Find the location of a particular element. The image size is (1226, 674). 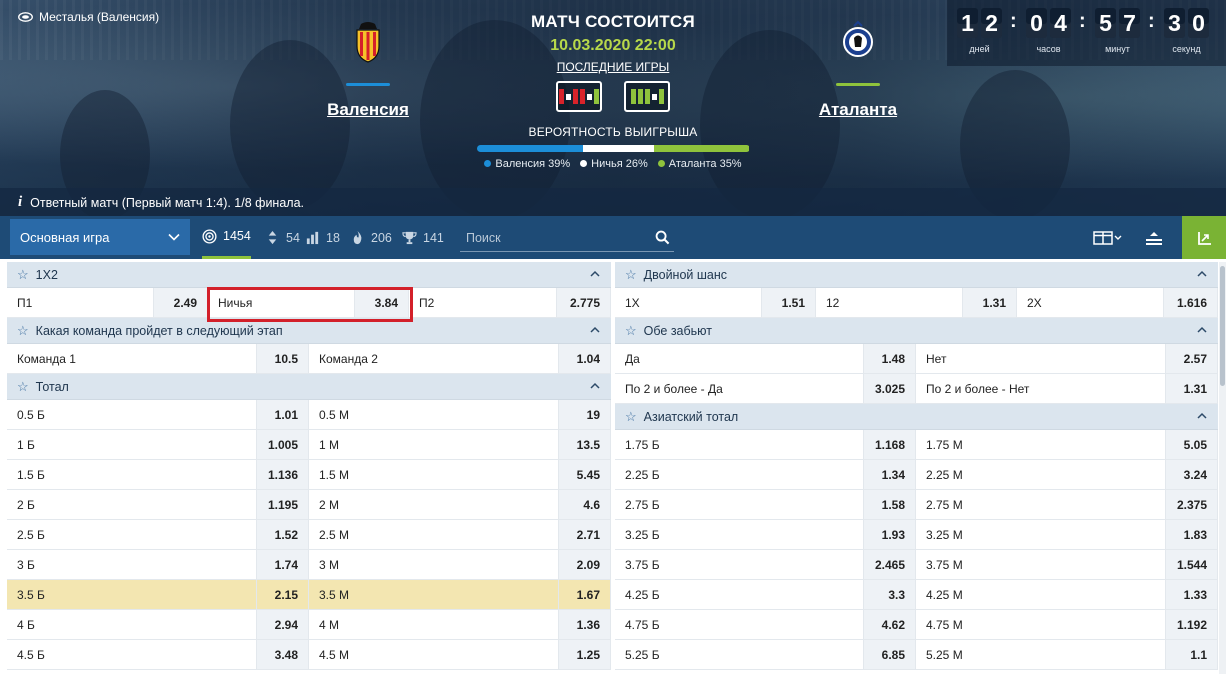

odds-cell: 3.25 Б 1.93 is located at coordinates (765, 534).